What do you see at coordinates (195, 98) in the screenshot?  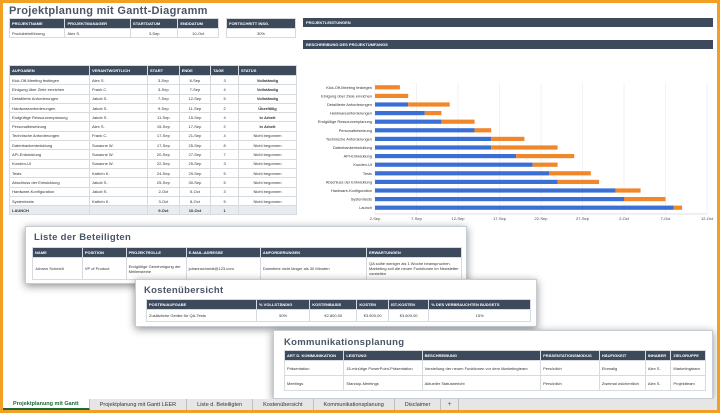 I see `task-end: 12-Sep` at bounding box center [195, 98].